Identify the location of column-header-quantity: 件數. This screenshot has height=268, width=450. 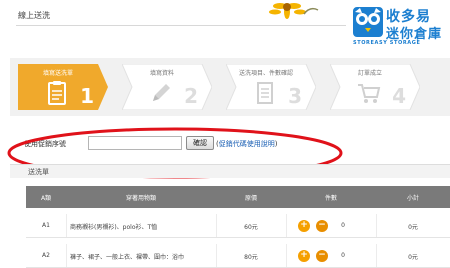
(330, 198).